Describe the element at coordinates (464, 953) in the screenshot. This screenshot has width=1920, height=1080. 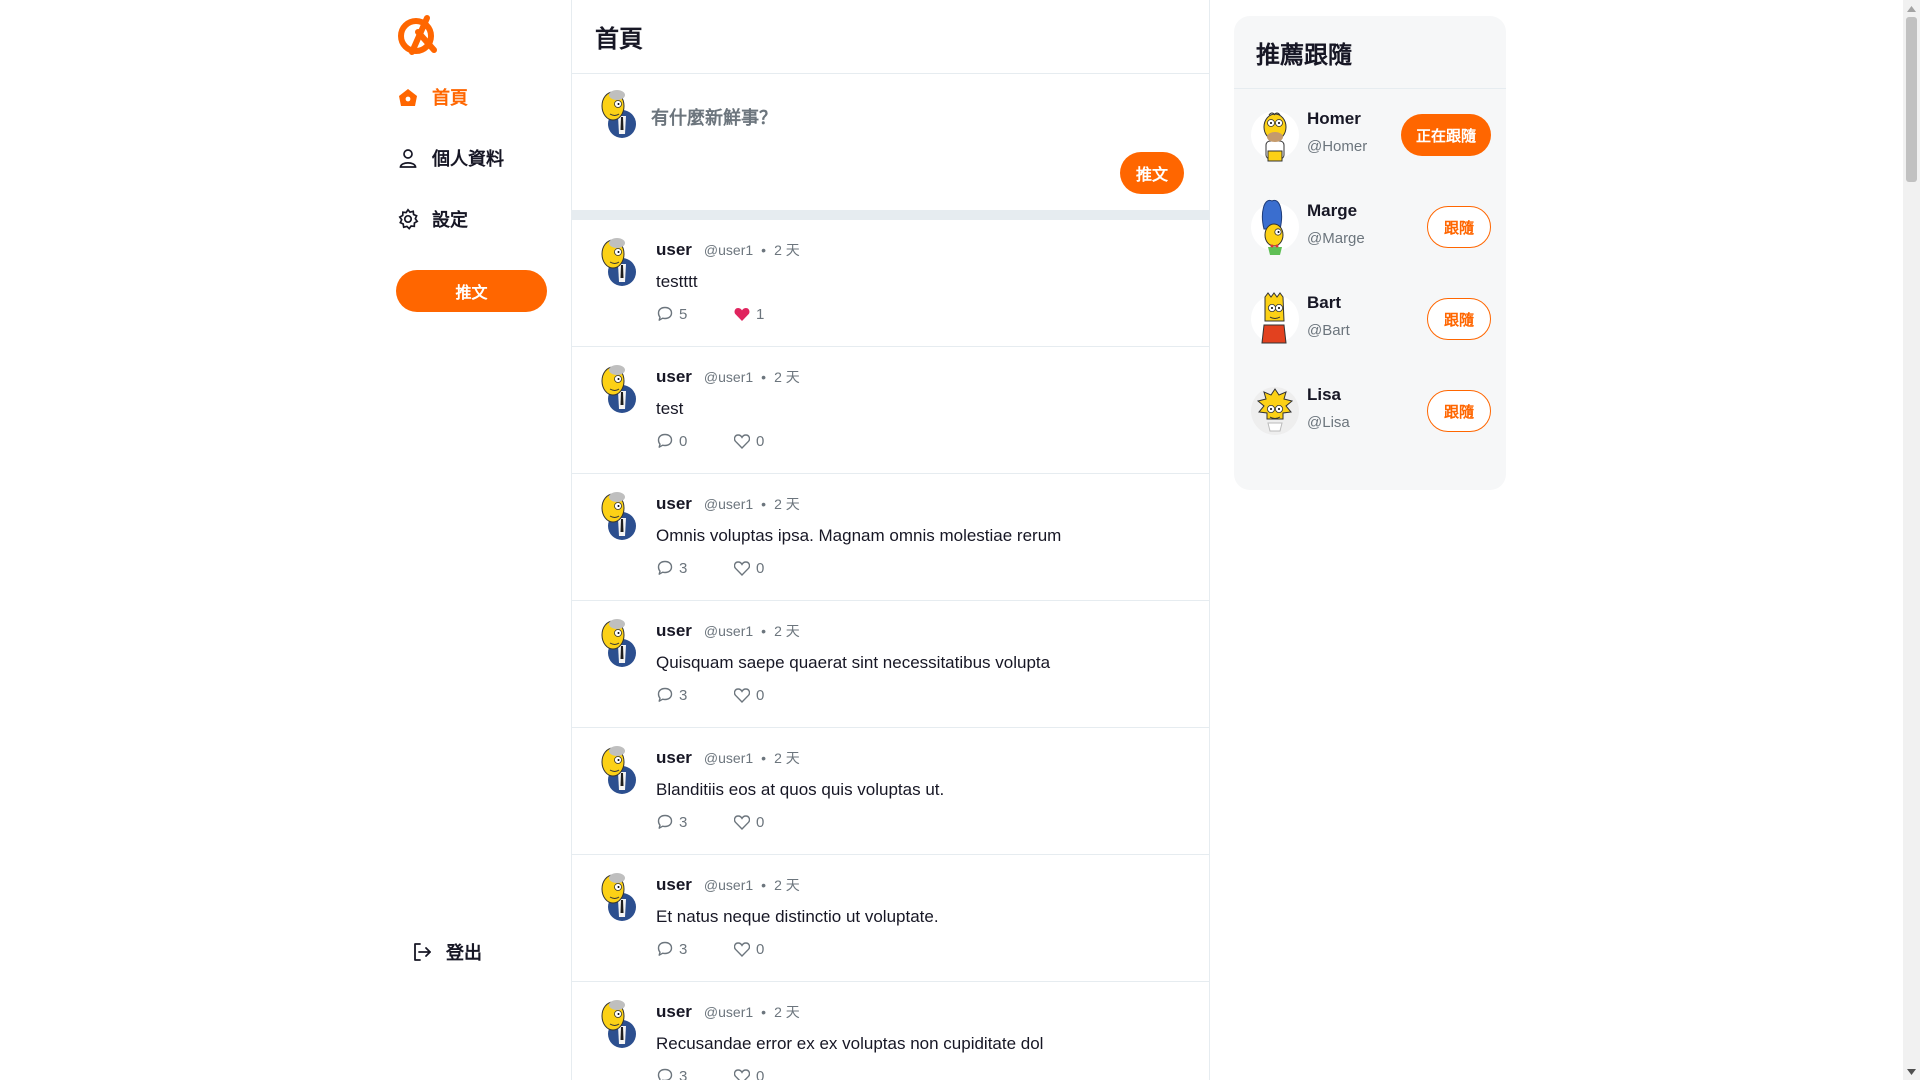
I see `logout-label: 登出` at that location.